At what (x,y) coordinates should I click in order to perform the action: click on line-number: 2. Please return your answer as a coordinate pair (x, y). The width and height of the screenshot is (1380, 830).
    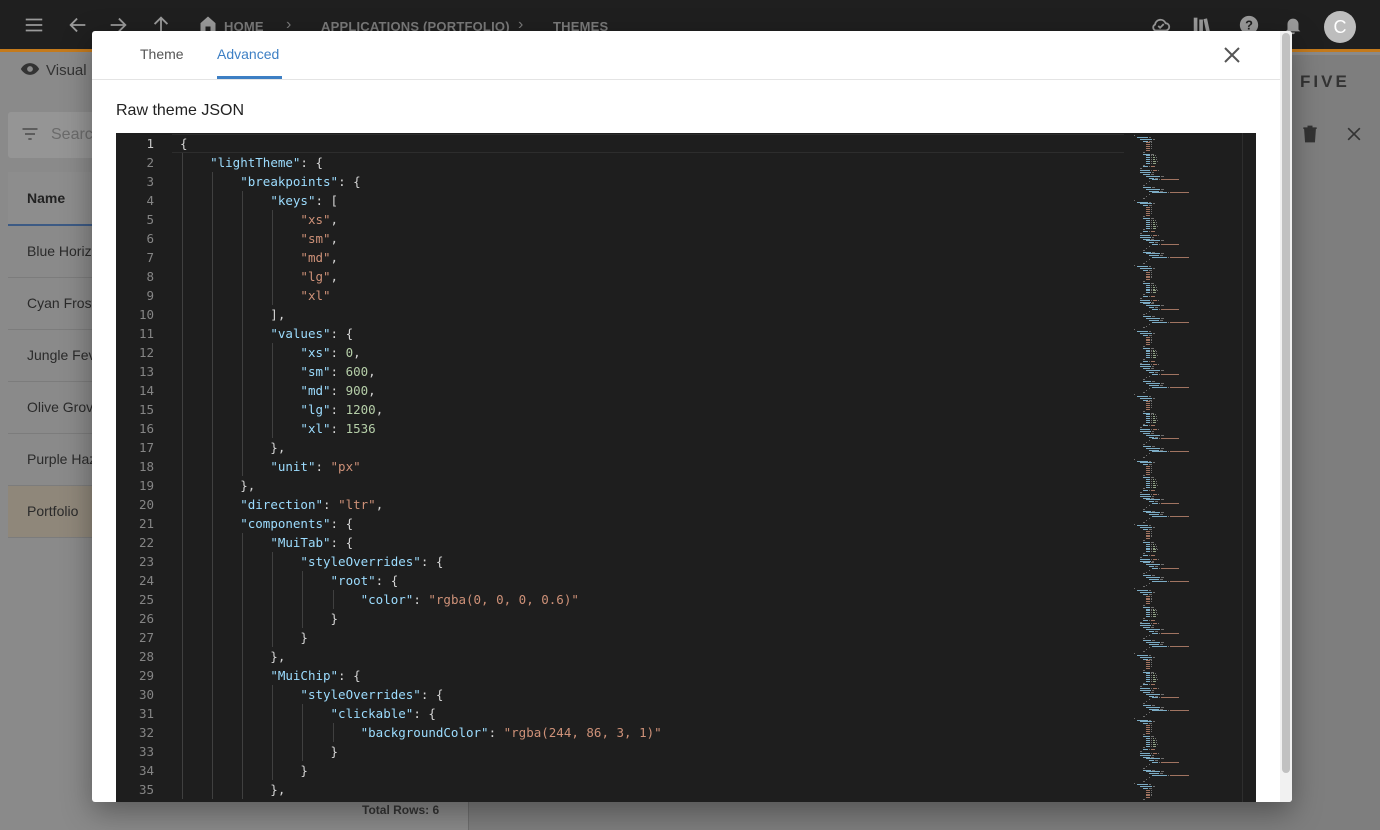
    Looking at the image, I should click on (150, 162).